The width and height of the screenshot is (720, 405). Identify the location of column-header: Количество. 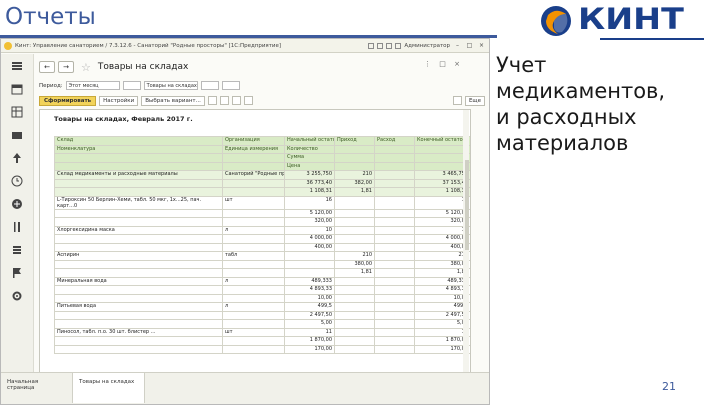
(309, 149).